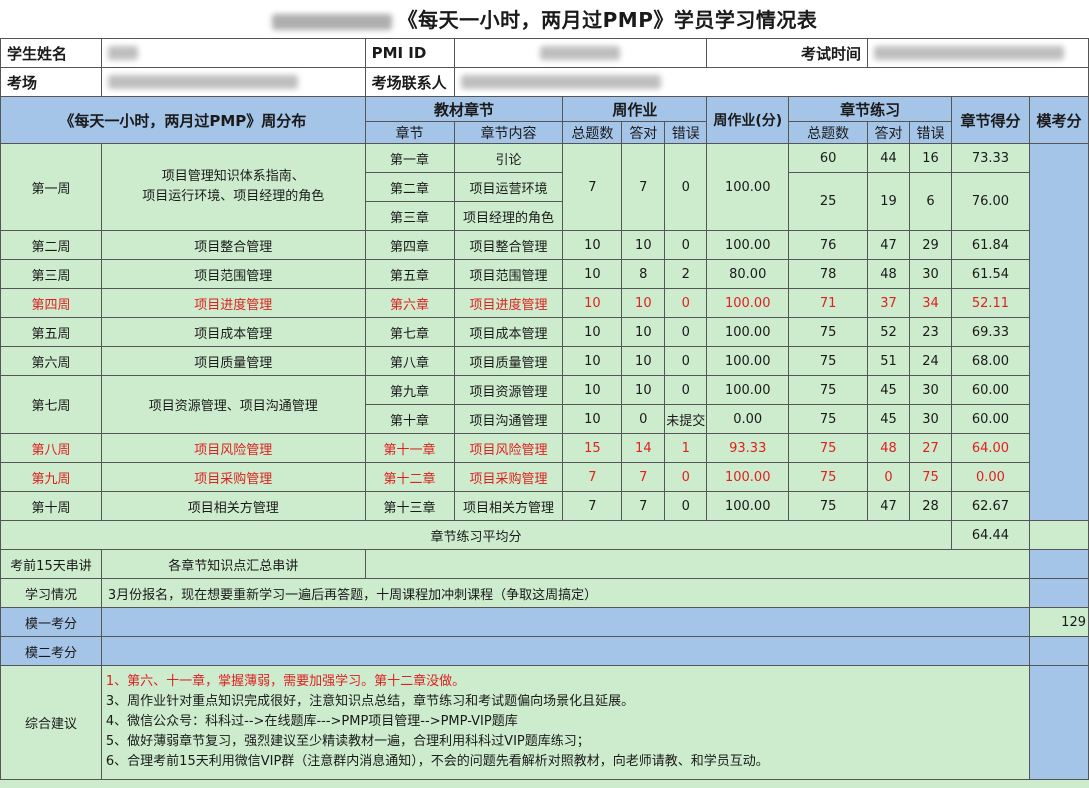 This screenshot has height=788, width=1089. I want to click on week-topic: 项目采购管理, so click(233, 477).